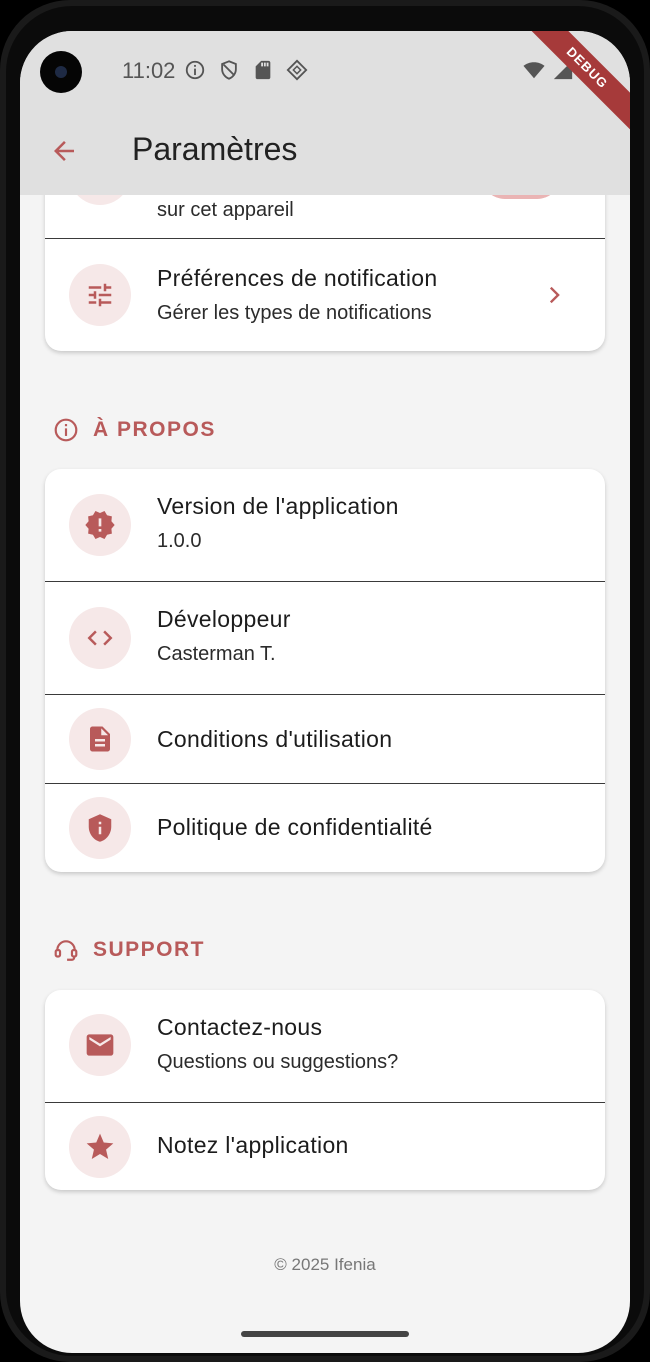 The image size is (650, 1362). Describe the element at coordinates (66, 950) in the screenshot. I see `support-agent-icon` at that location.